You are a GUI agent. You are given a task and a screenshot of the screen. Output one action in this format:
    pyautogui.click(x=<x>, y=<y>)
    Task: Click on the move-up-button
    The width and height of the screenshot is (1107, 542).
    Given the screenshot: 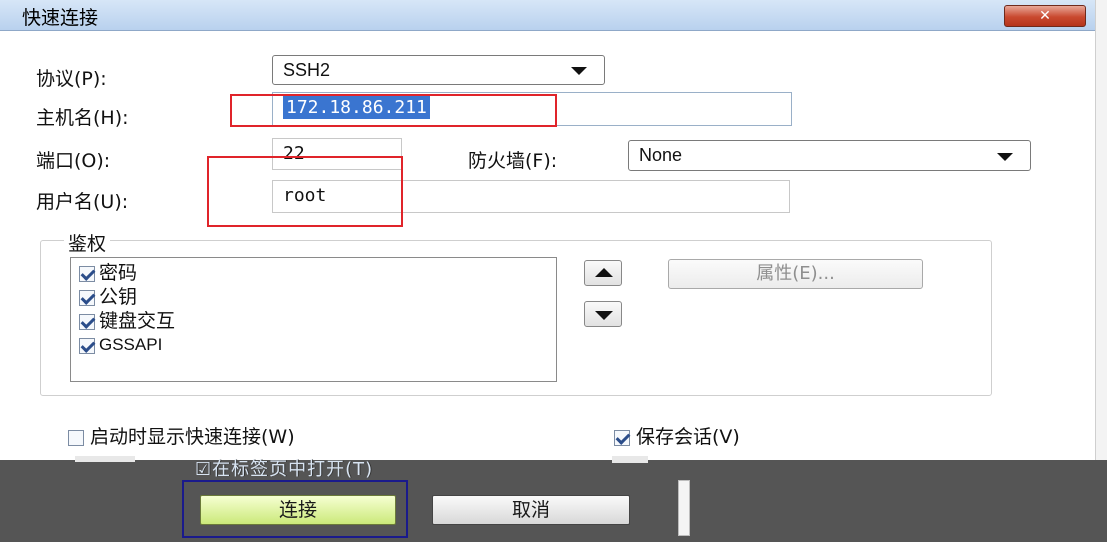 What is the action you would take?
    pyautogui.click(x=603, y=273)
    